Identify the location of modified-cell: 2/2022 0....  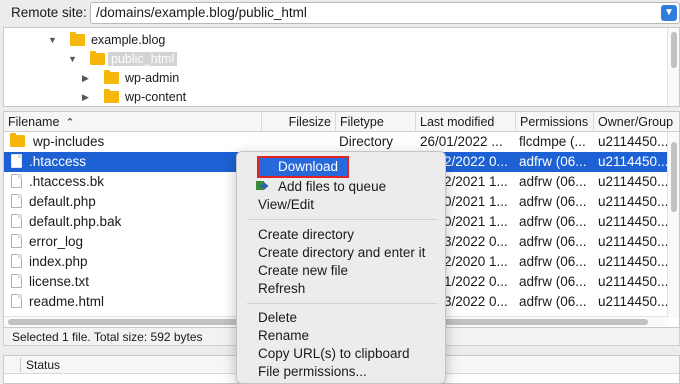
(476, 161).